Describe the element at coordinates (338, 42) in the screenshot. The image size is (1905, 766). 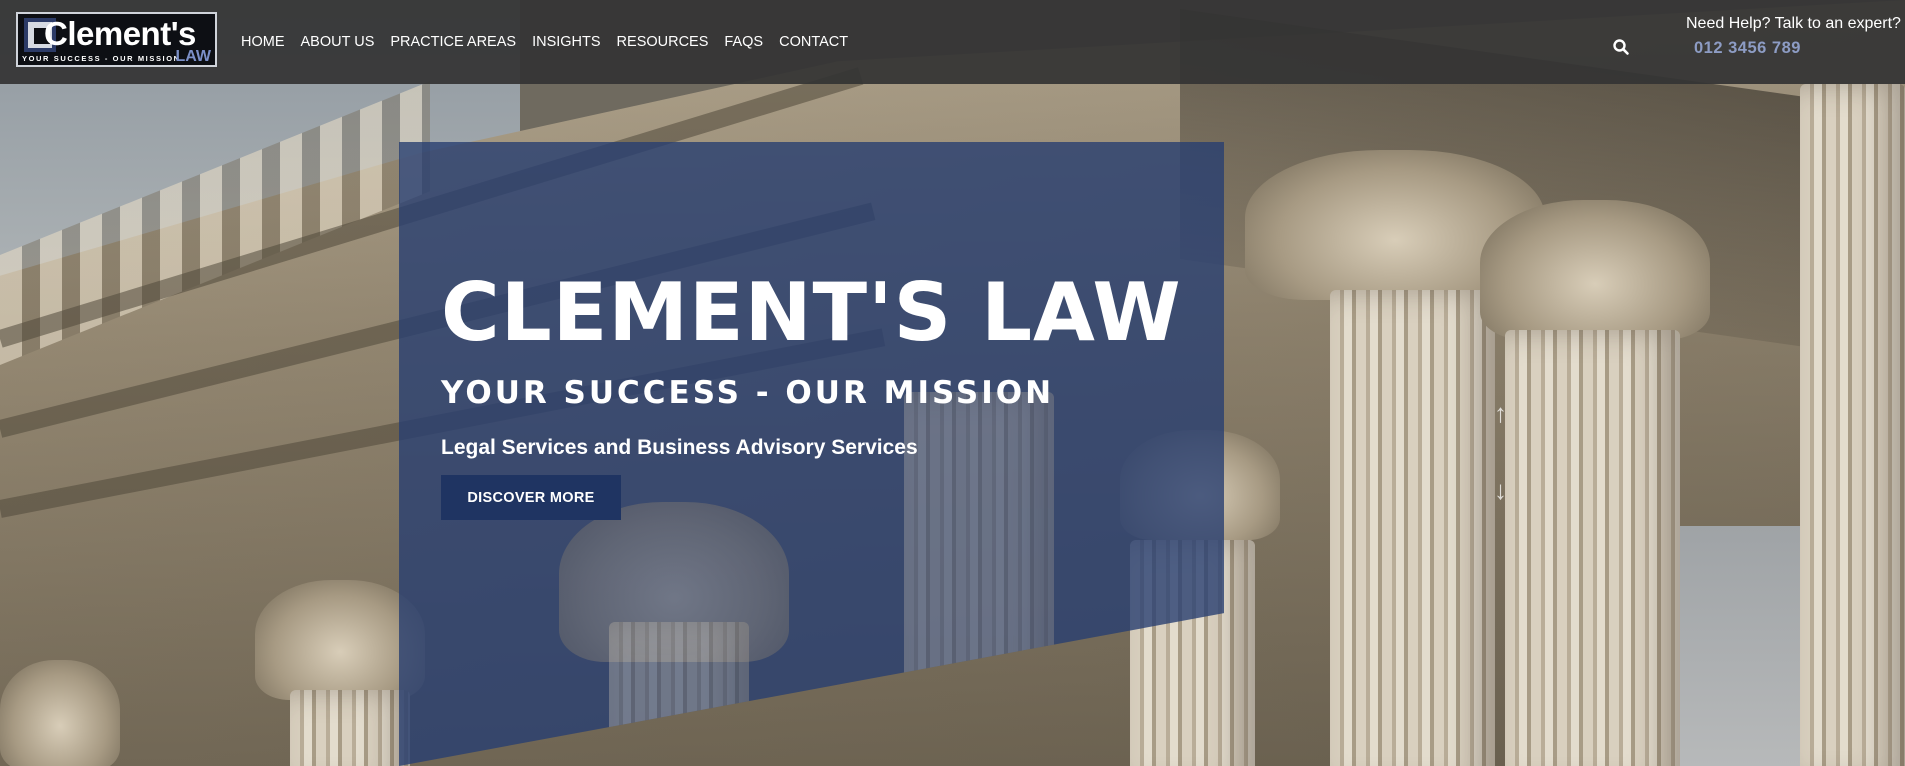
I see `nav-item-about-us: ABOUT US` at that location.